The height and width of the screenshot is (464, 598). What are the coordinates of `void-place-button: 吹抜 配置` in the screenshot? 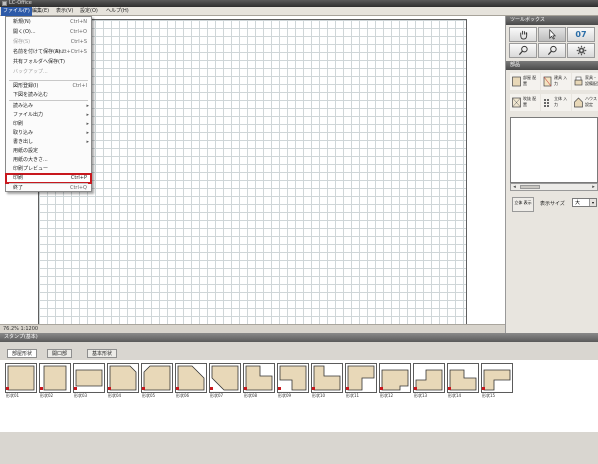 It's located at (525, 102).